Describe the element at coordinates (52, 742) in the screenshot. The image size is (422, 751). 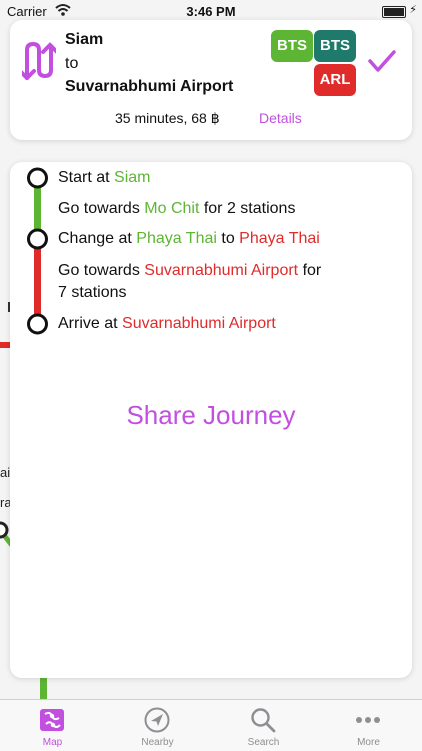
I see `tab-label: Map` at that location.